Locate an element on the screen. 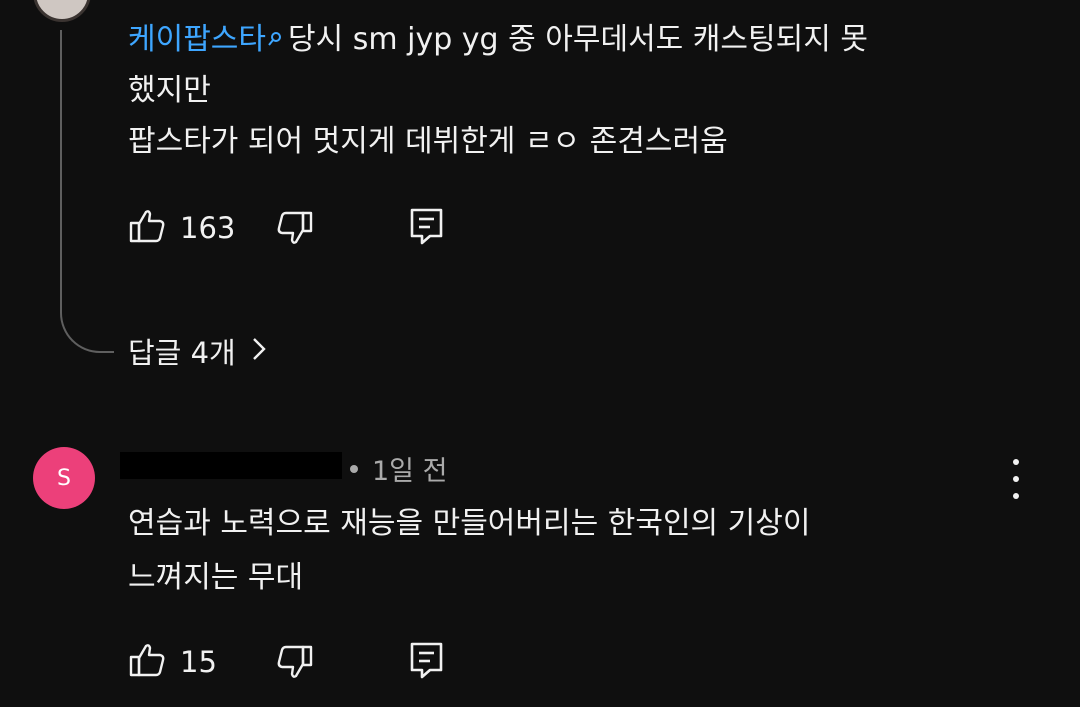 The width and height of the screenshot is (1080, 707). comment-meta: 1일 전 is located at coordinates (398, 468).